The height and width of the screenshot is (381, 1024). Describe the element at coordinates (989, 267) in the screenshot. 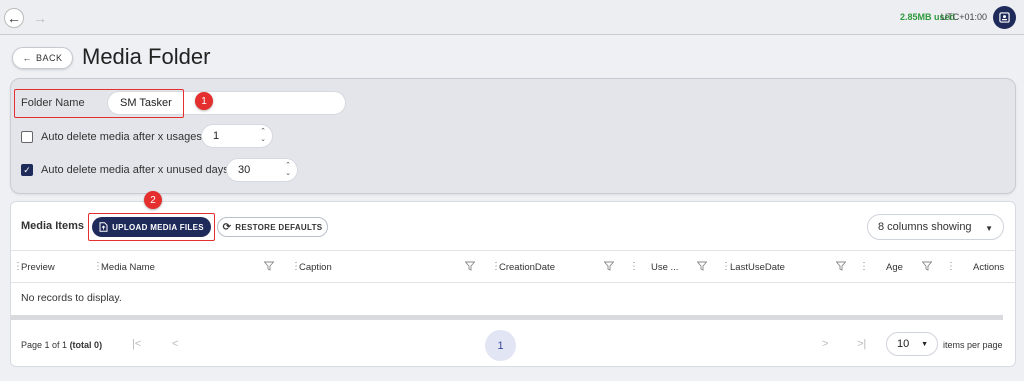

I see `column-header-actions: Actions` at that location.